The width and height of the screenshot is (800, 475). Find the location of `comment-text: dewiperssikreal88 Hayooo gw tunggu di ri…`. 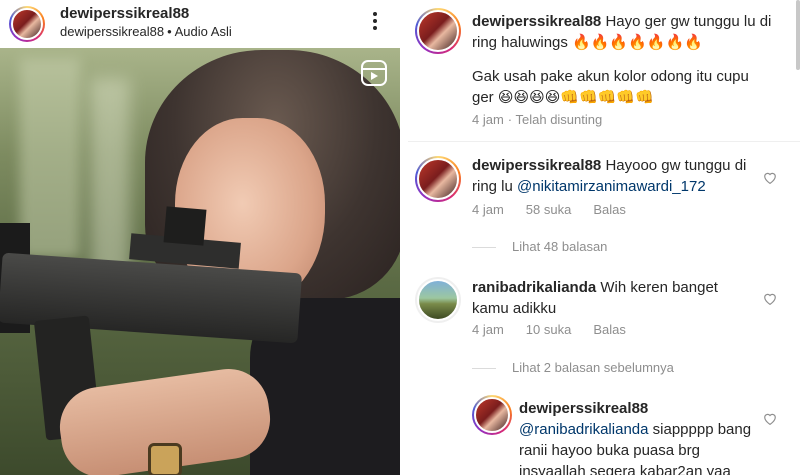

comment-text: dewiperssikreal88 Hayooo gw tunggu di ri… is located at coordinates (617, 176).